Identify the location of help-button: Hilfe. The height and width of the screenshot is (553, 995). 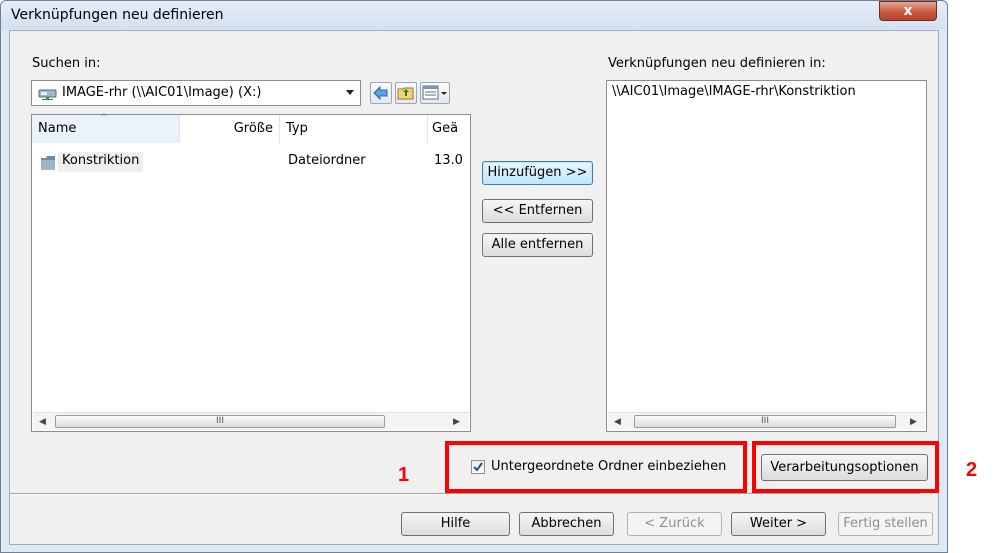
(455, 524).